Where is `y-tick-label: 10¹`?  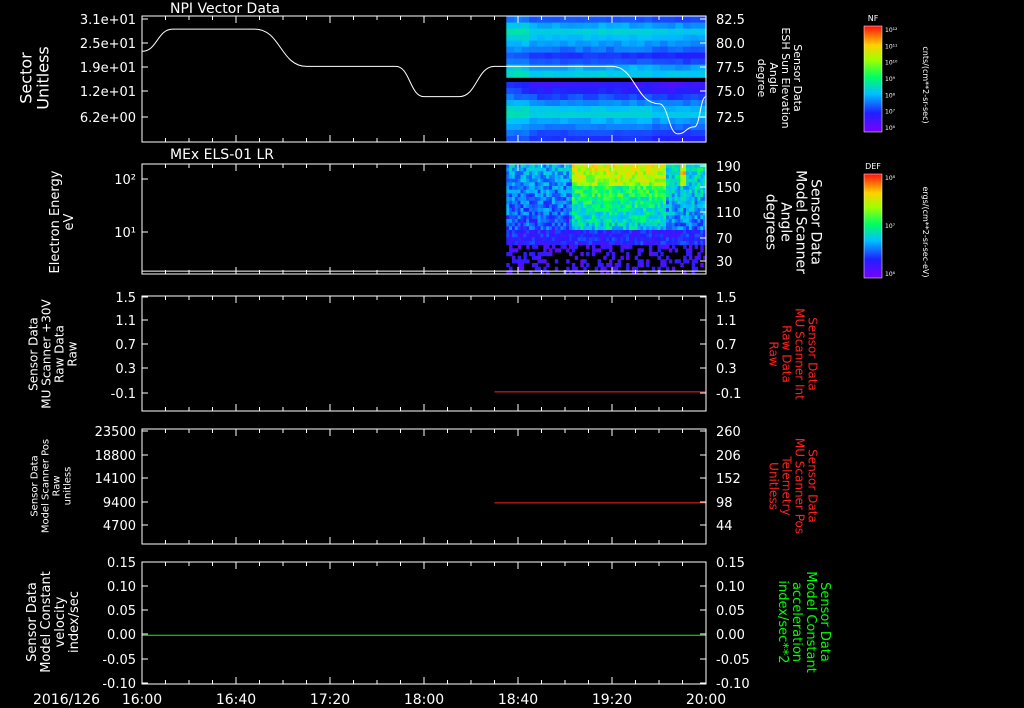
y-tick-label: 10¹ is located at coordinates (125, 233).